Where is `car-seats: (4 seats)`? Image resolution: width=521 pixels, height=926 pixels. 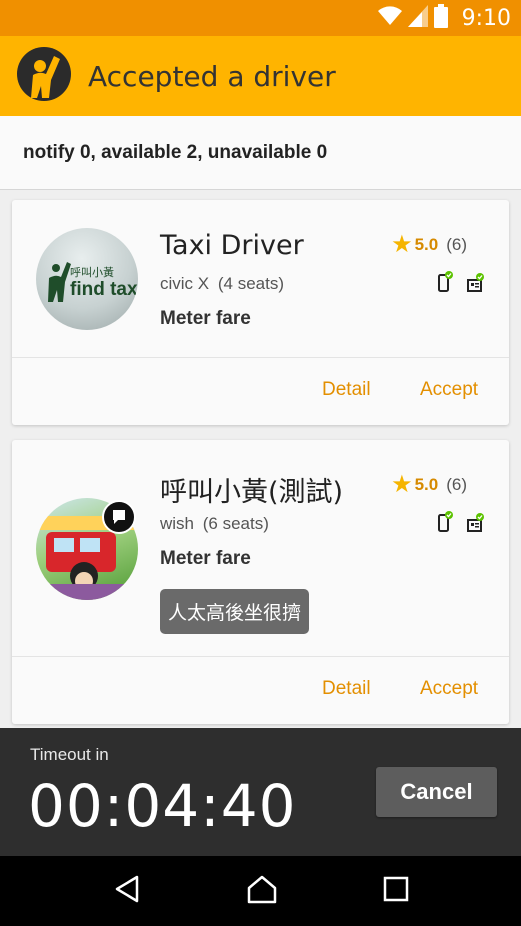 car-seats: (4 seats) is located at coordinates (250, 283).